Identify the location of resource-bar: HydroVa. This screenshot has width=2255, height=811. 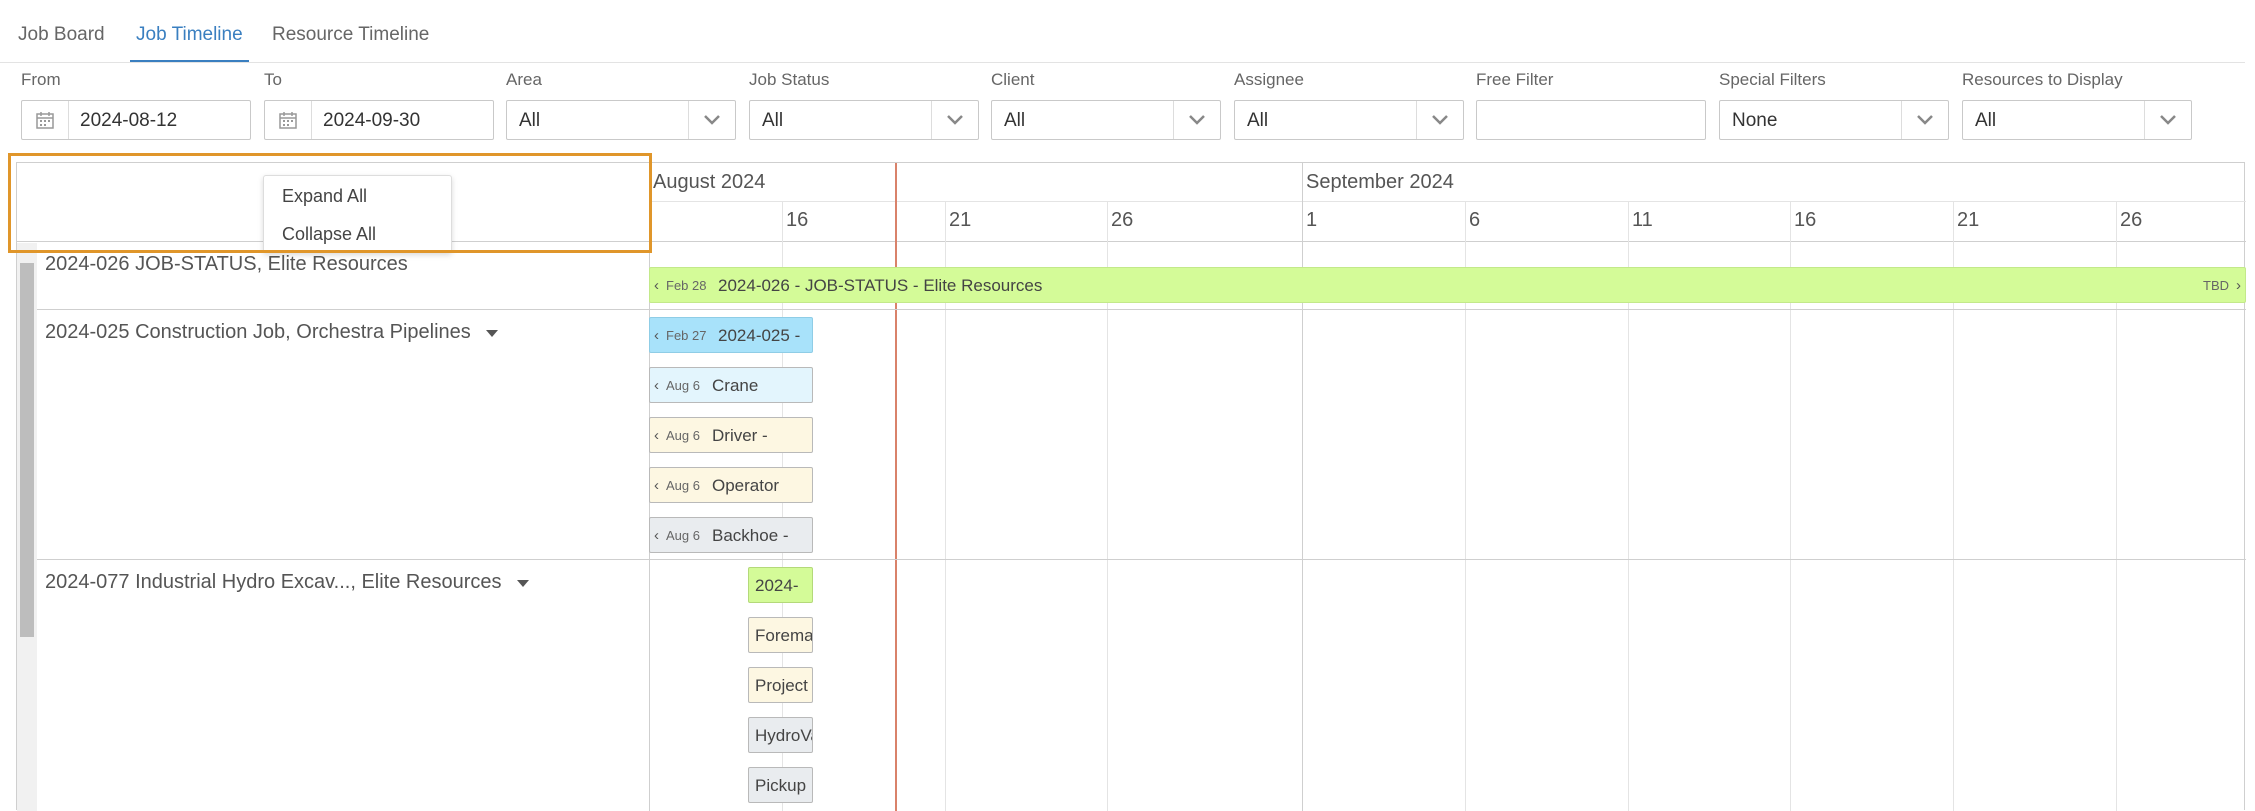
(780, 735).